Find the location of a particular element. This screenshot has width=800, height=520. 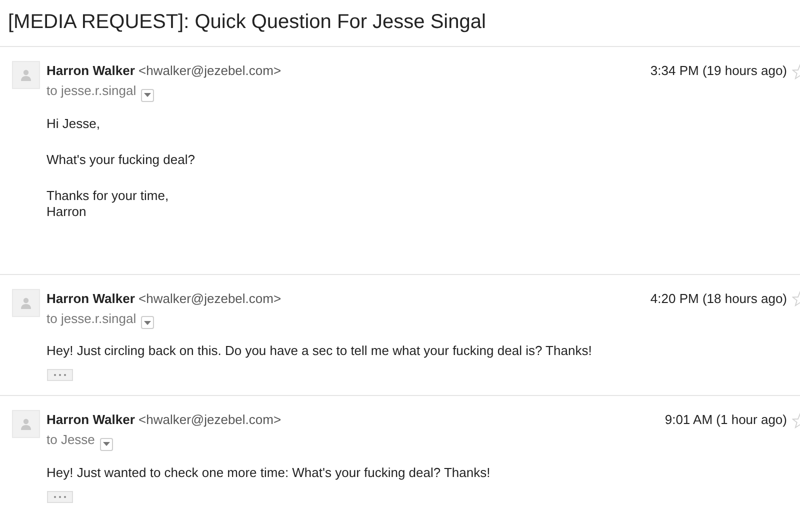

message-paragraph: Hi Jesse, is located at coordinates (73, 124).